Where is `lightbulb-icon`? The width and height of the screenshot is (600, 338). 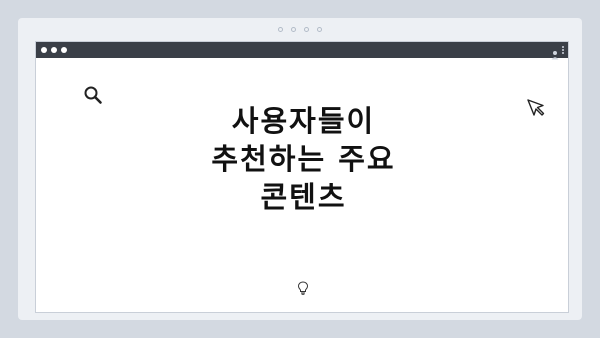 lightbulb-icon is located at coordinates (303, 289).